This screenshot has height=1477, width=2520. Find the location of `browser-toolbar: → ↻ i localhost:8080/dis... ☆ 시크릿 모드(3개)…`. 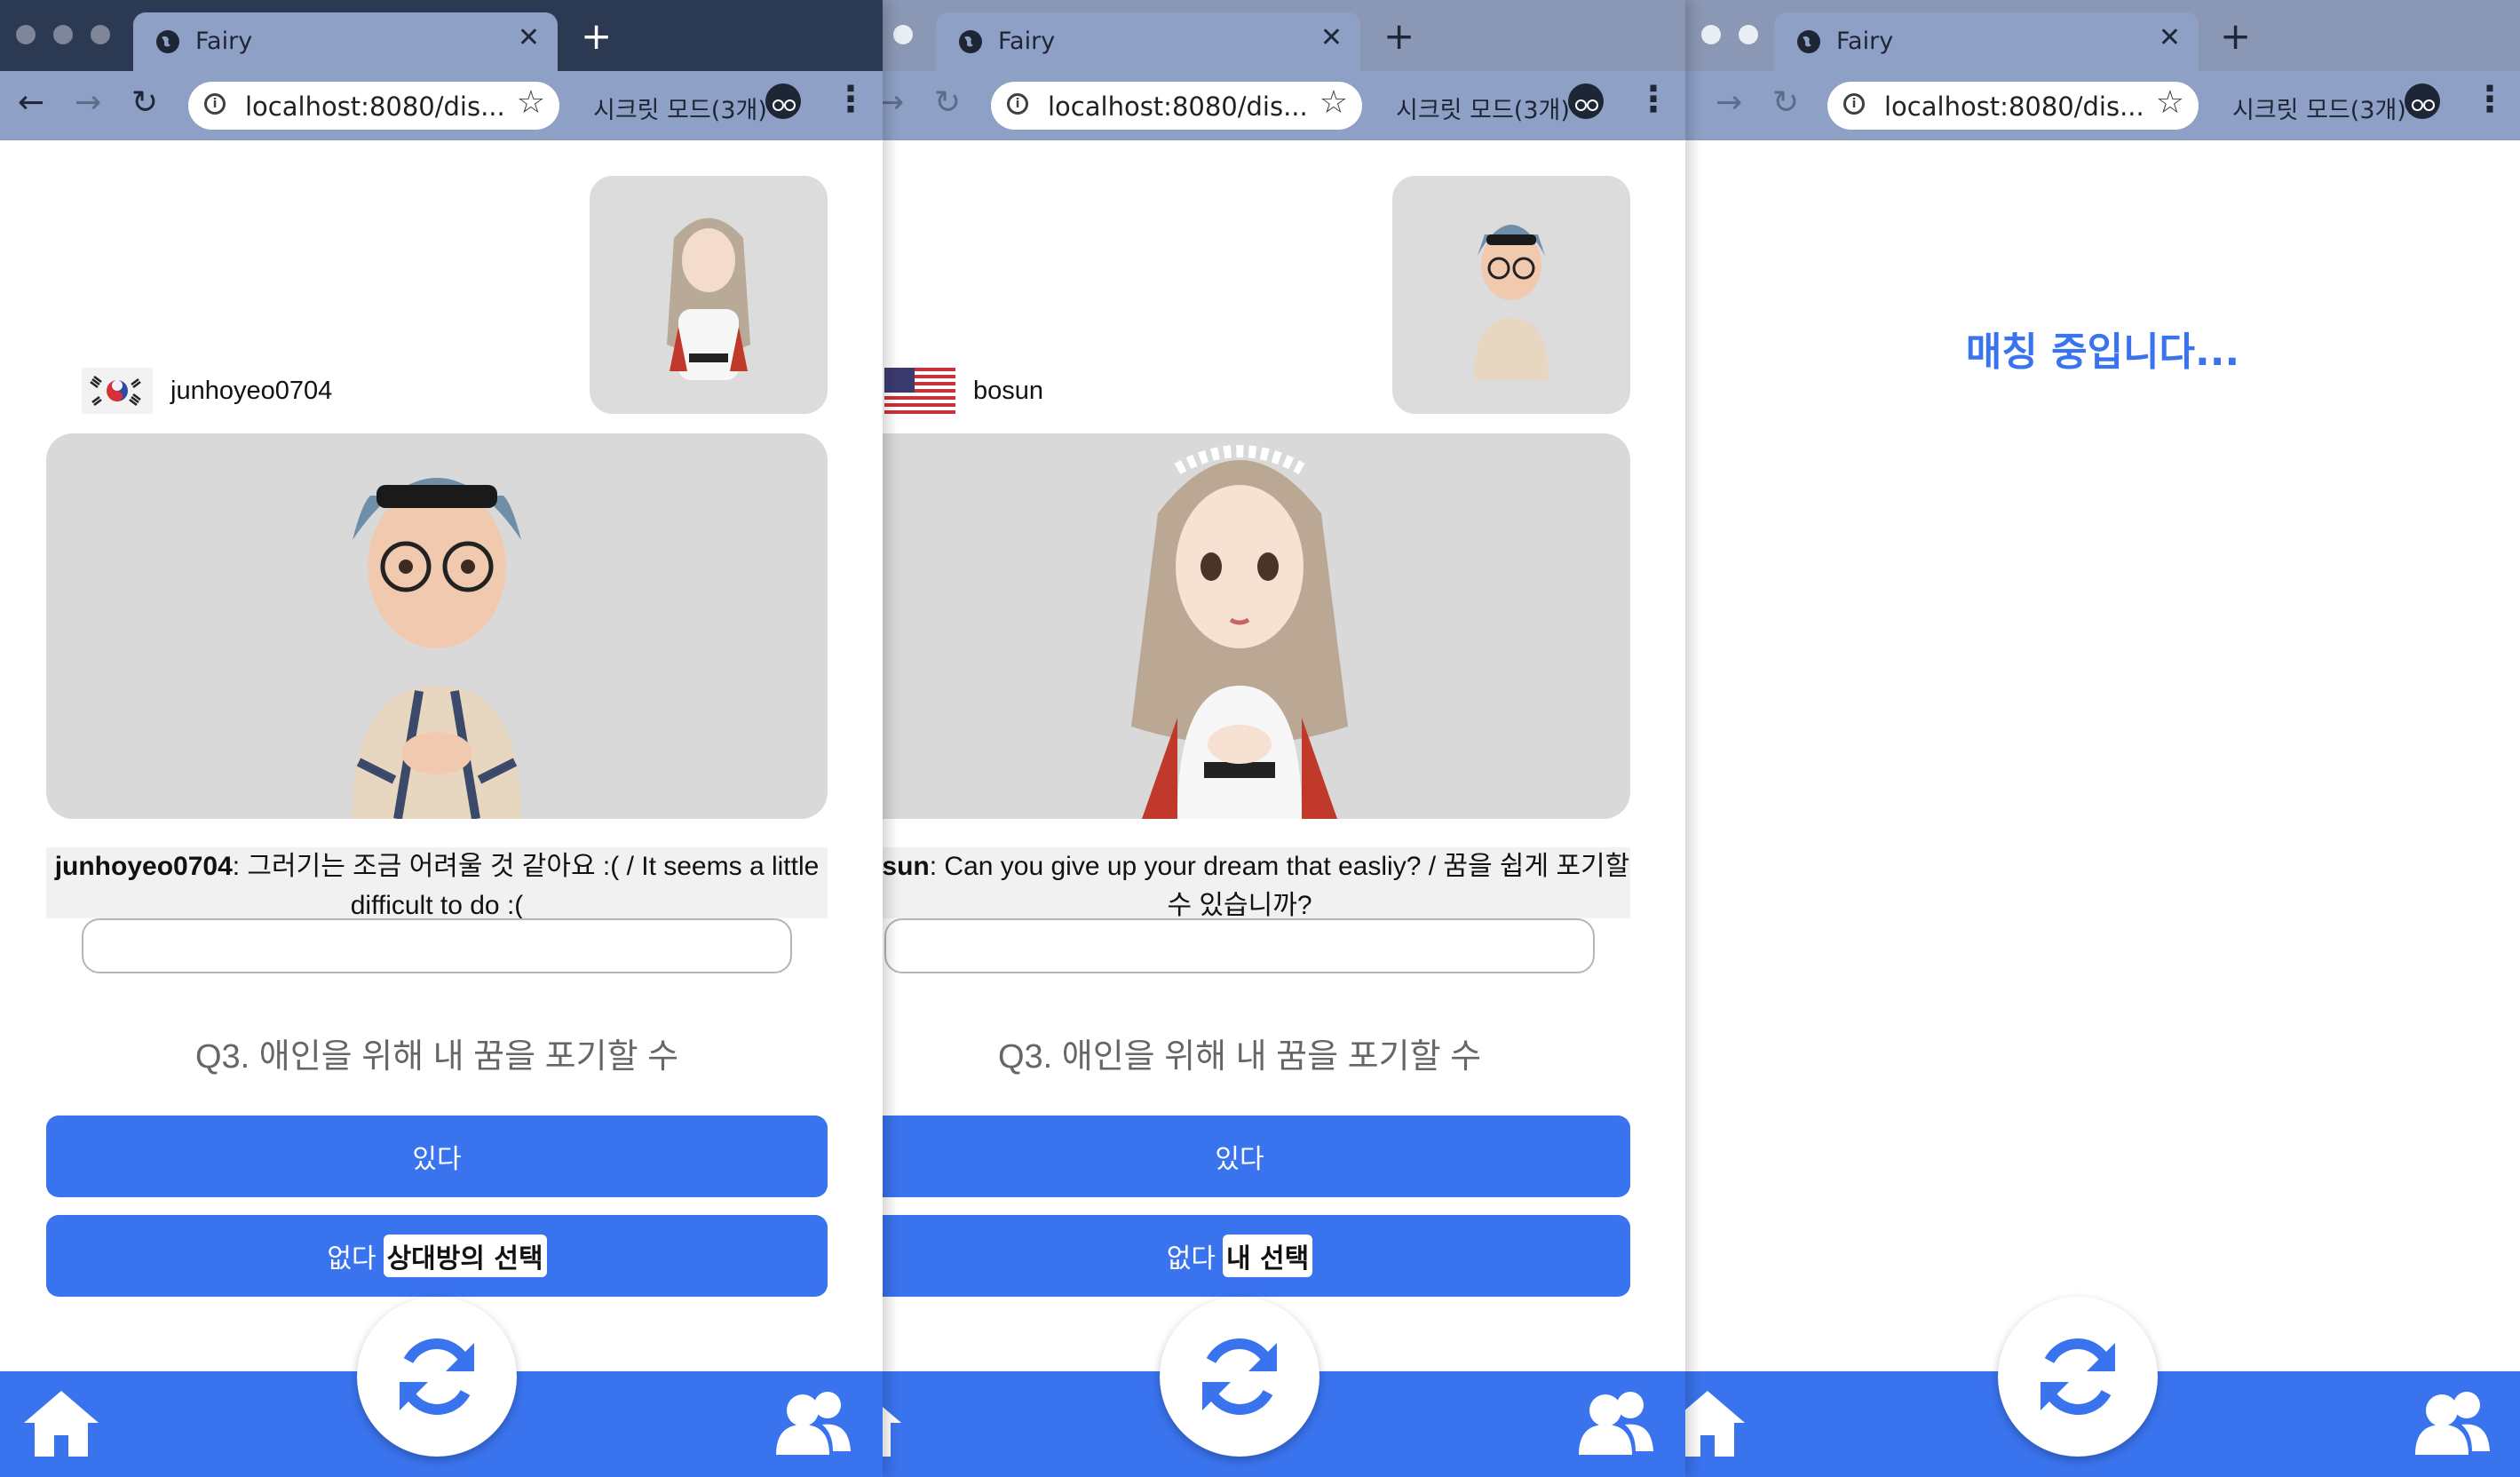

browser-toolbar: → ↻ i localhost:8080/dis... ☆ 시크릿 모드(3개)… is located at coordinates (2102, 105).